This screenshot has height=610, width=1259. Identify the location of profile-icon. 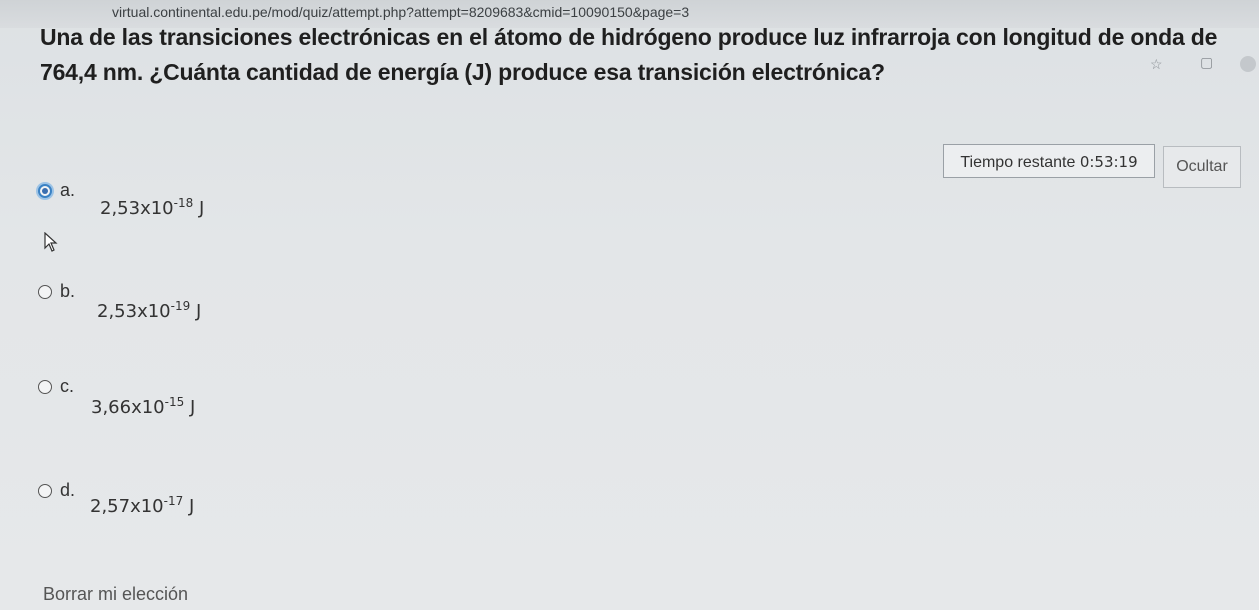
(1248, 64).